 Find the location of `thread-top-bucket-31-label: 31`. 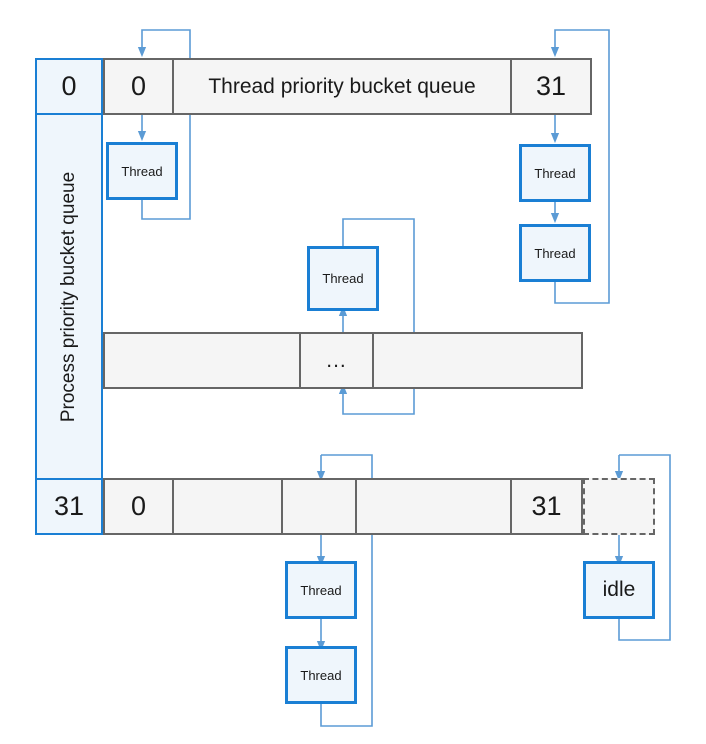

thread-top-bucket-31-label: 31 is located at coordinates (551, 86).